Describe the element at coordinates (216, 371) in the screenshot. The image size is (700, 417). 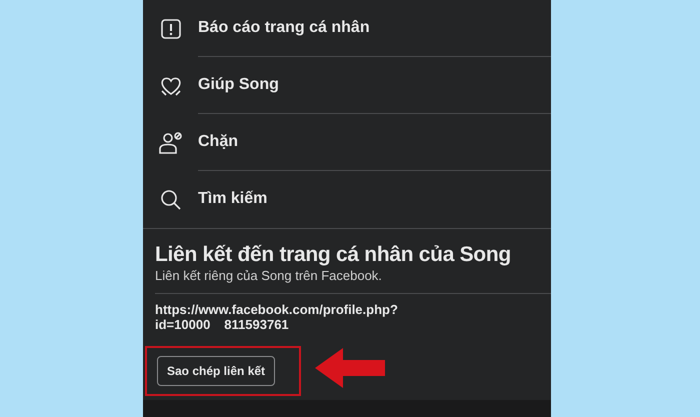
I see `copy-link-button: Sao chép liên kết` at that location.